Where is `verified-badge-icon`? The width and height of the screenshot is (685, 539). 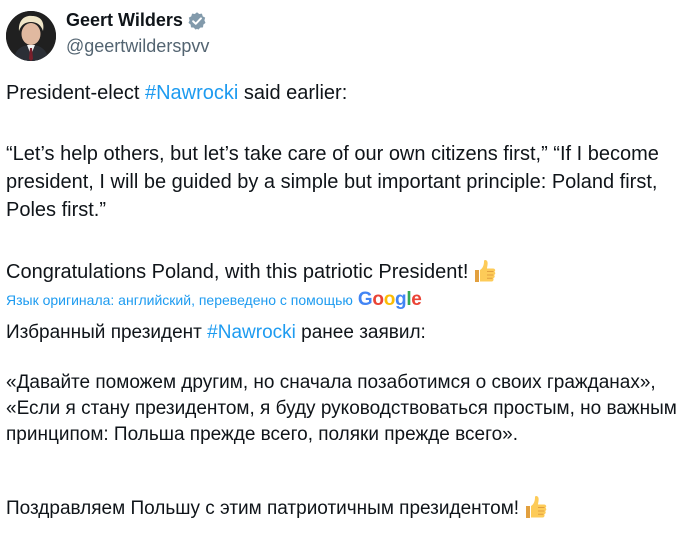
verified-badge-icon is located at coordinates (197, 21).